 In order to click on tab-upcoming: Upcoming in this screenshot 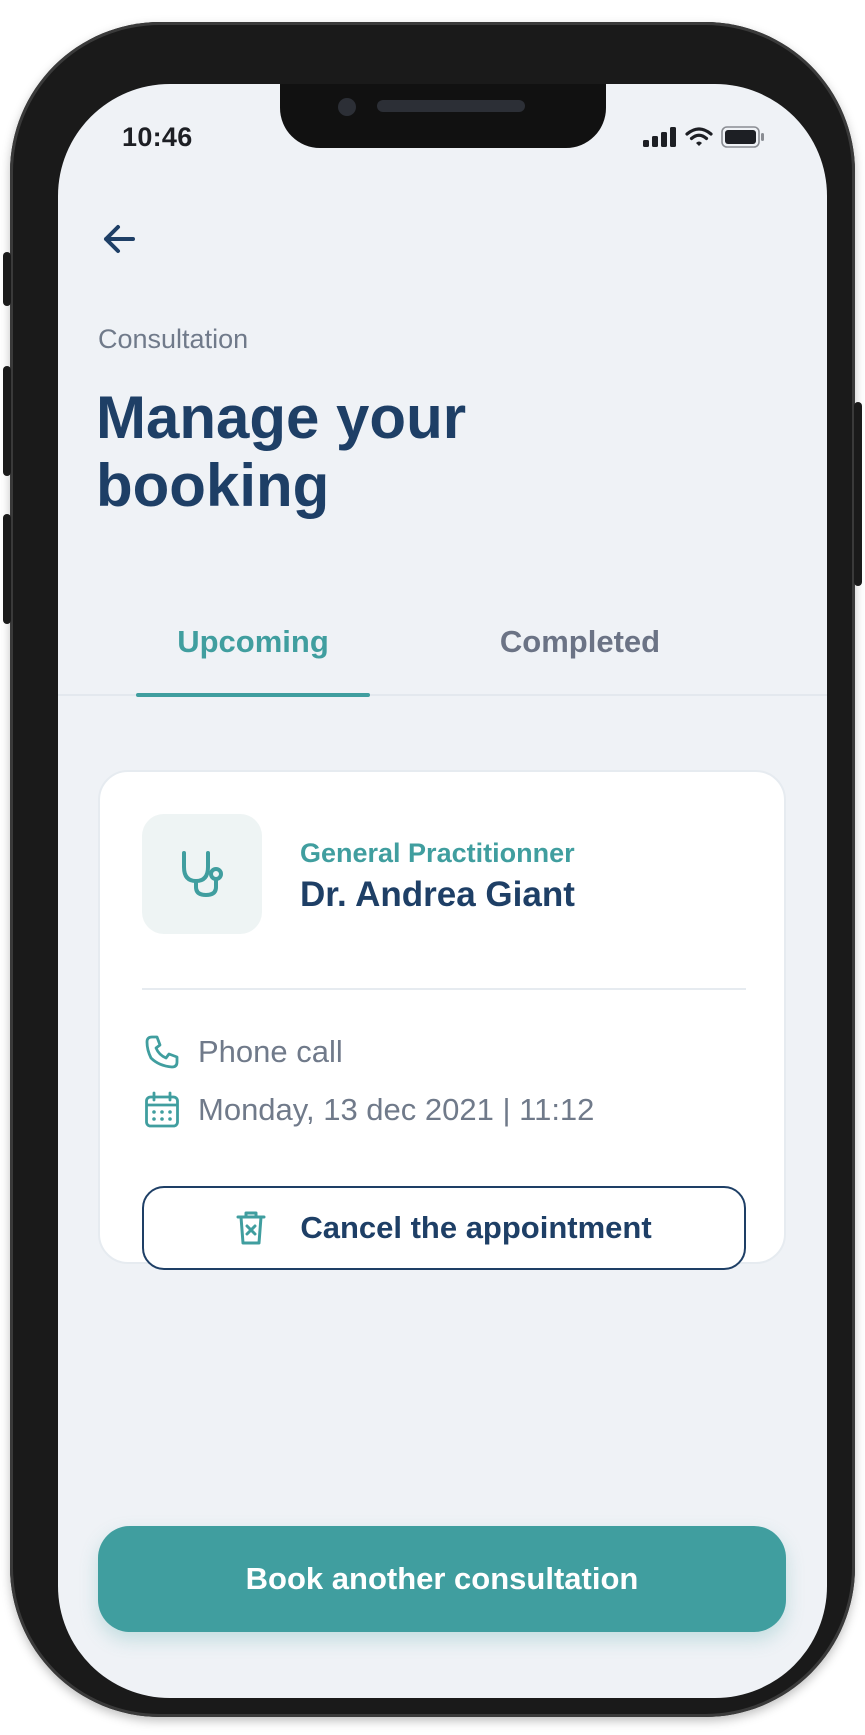, I will do `click(253, 659)`.